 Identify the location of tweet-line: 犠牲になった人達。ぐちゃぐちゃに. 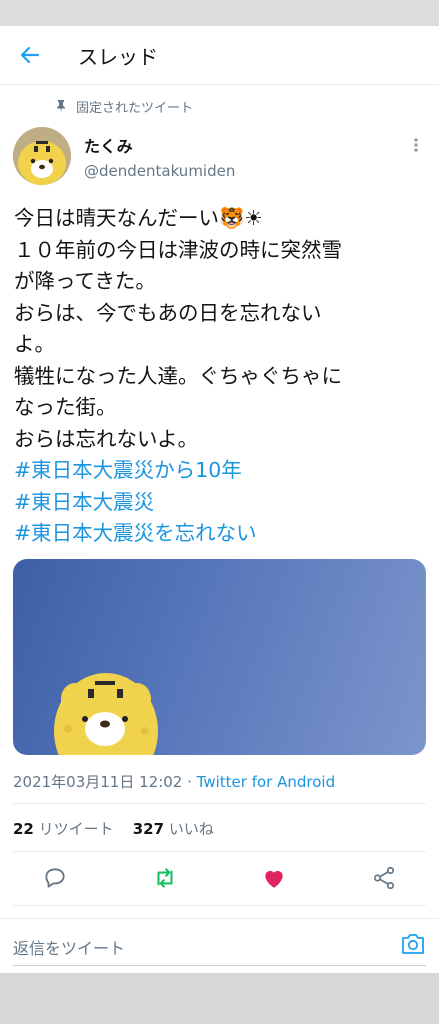
(178, 375).